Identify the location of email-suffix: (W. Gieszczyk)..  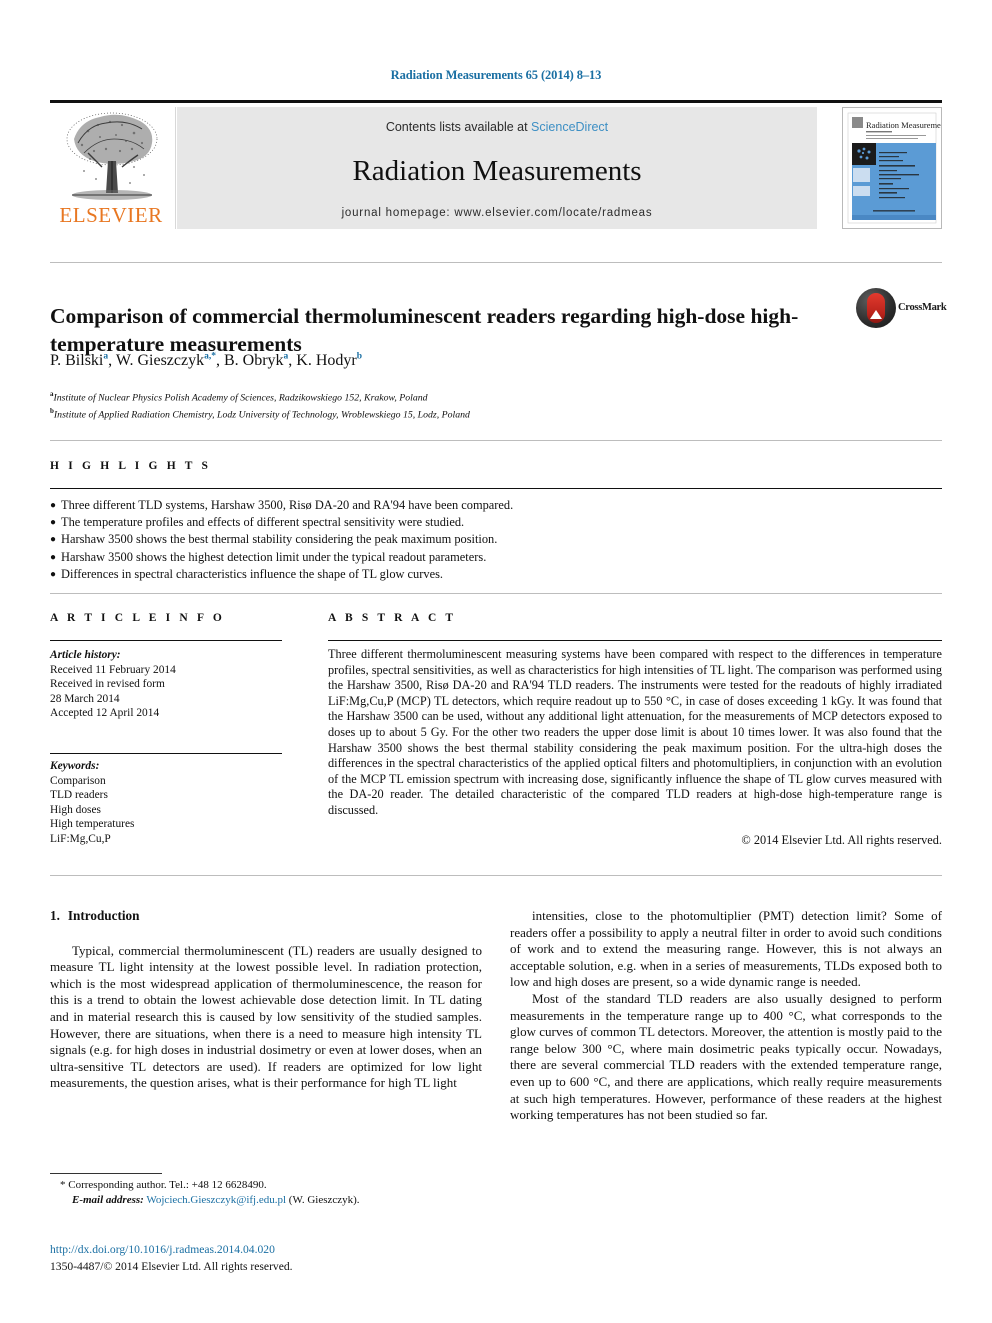
(324, 1199).